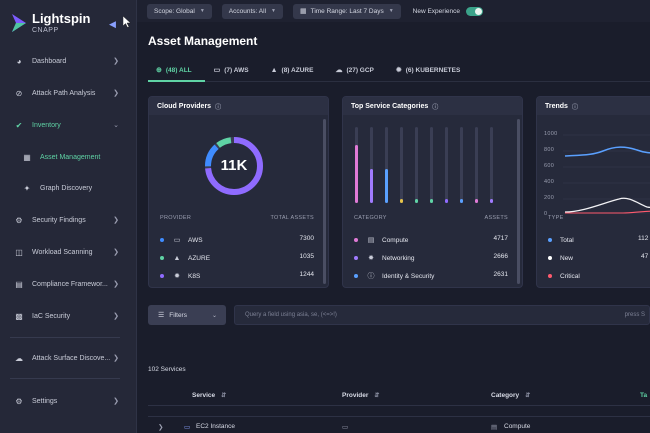  Describe the element at coordinates (45, 401) in the screenshot. I see `sidebar-item-label: Settings` at that location.